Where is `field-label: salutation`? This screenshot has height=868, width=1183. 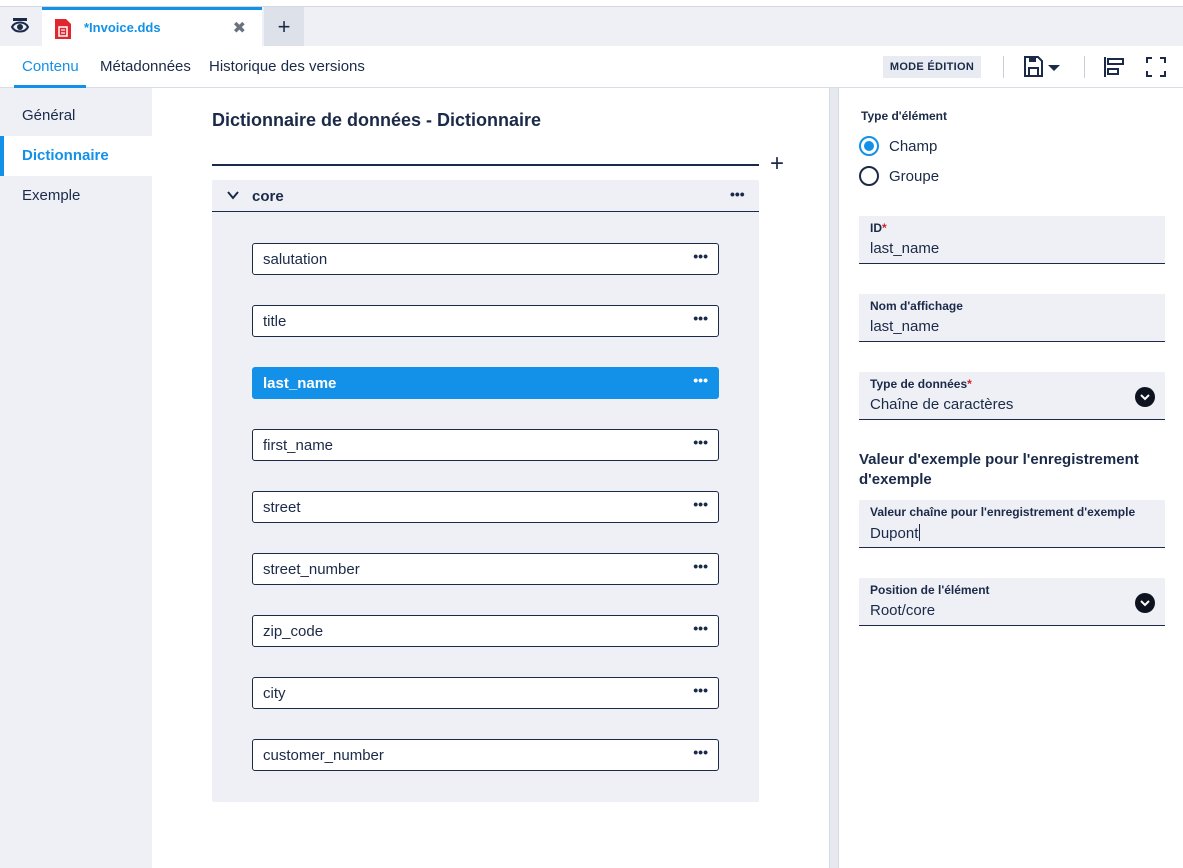
field-label: salutation is located at coordinates (295, 259).